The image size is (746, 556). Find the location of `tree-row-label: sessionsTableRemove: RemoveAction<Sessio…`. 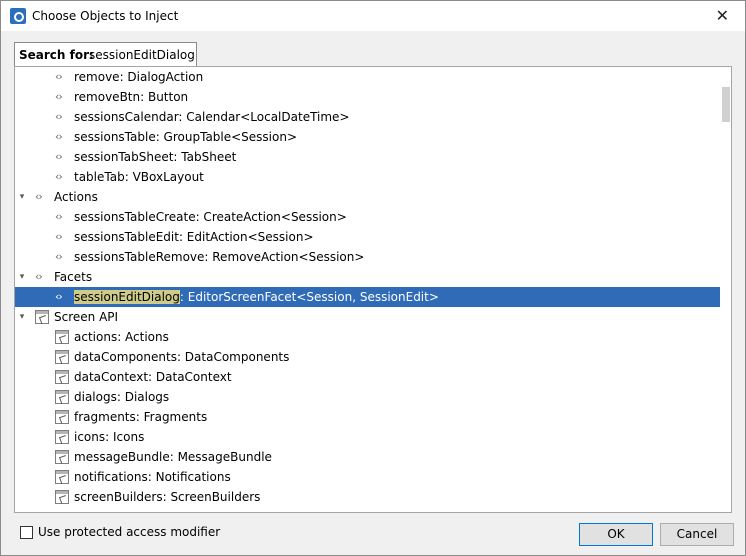

tree-row-label: sessionsTableRemove: RemoveAction<Sessio… is located at coordinates (219, 257).